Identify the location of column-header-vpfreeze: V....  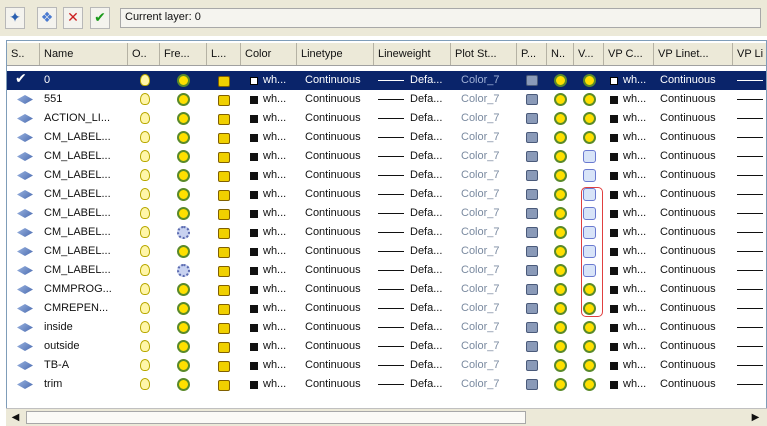
(589, 54).